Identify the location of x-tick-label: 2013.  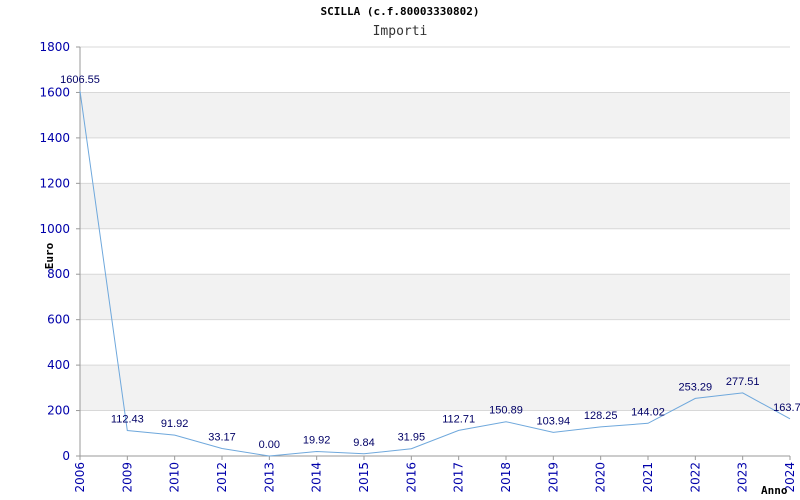
(269, 477).